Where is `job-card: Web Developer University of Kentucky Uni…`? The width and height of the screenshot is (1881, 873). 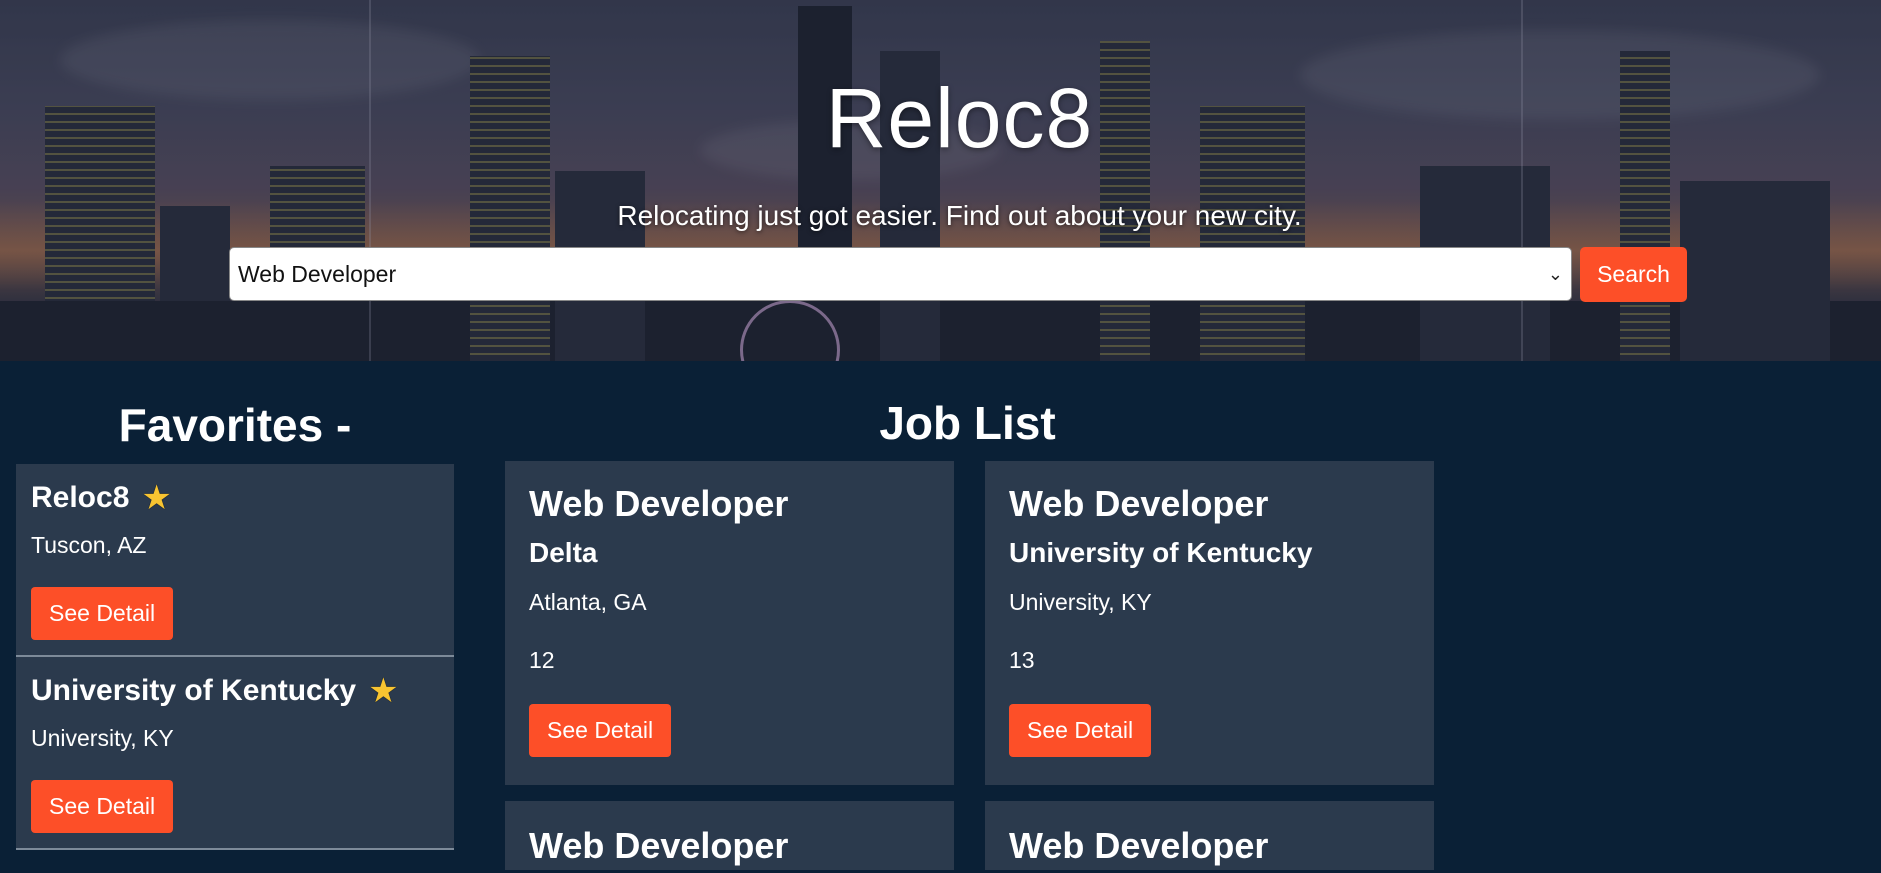 job-card: Web Developer University of Kentucky Uni… is located at coordinates (1209, 623).